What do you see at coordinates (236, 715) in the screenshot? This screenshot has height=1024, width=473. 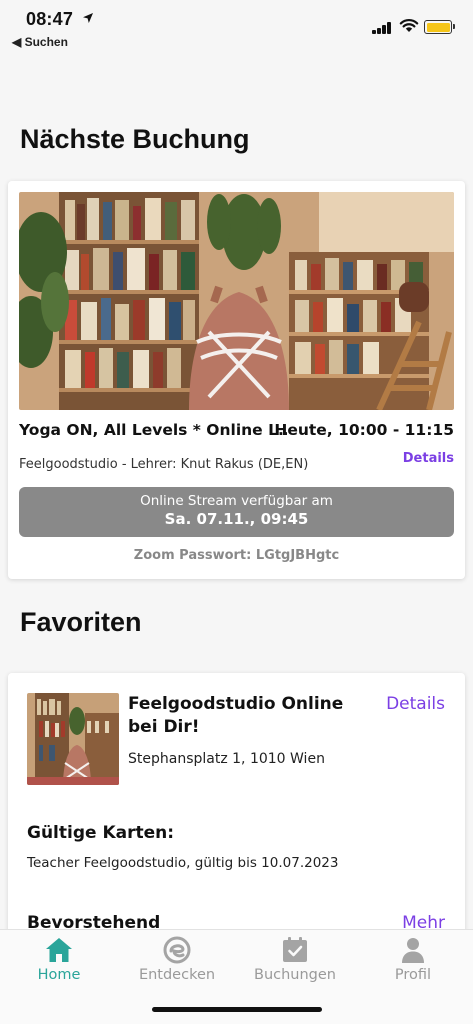 I see `favorite-studio-name: Feelgoodstudio Online bei Dir!` at bounding box center [236, 715].